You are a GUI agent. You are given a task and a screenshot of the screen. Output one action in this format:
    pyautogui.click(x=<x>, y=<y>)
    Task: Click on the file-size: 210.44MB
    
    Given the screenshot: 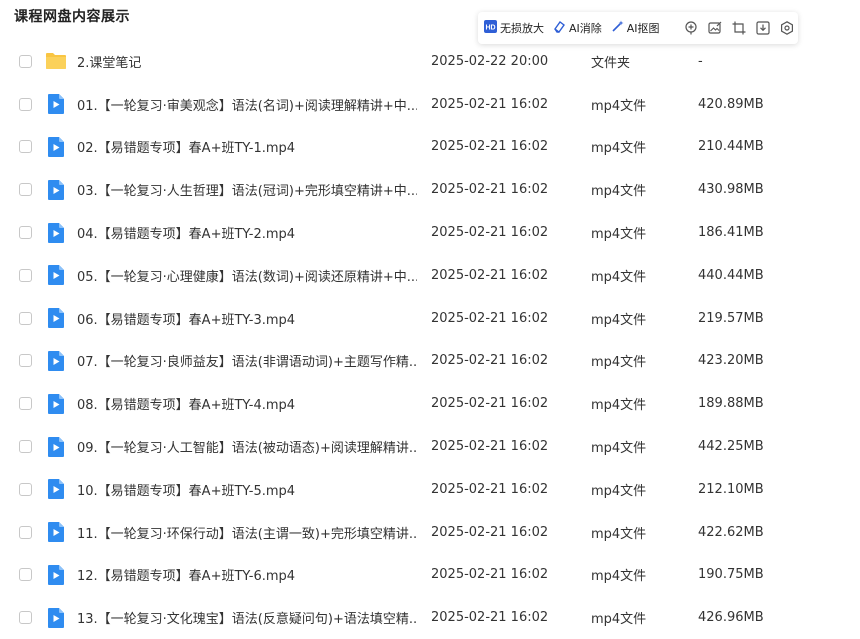 What is the action you would take?
    pyautogui.click(x=731, y=147)
    